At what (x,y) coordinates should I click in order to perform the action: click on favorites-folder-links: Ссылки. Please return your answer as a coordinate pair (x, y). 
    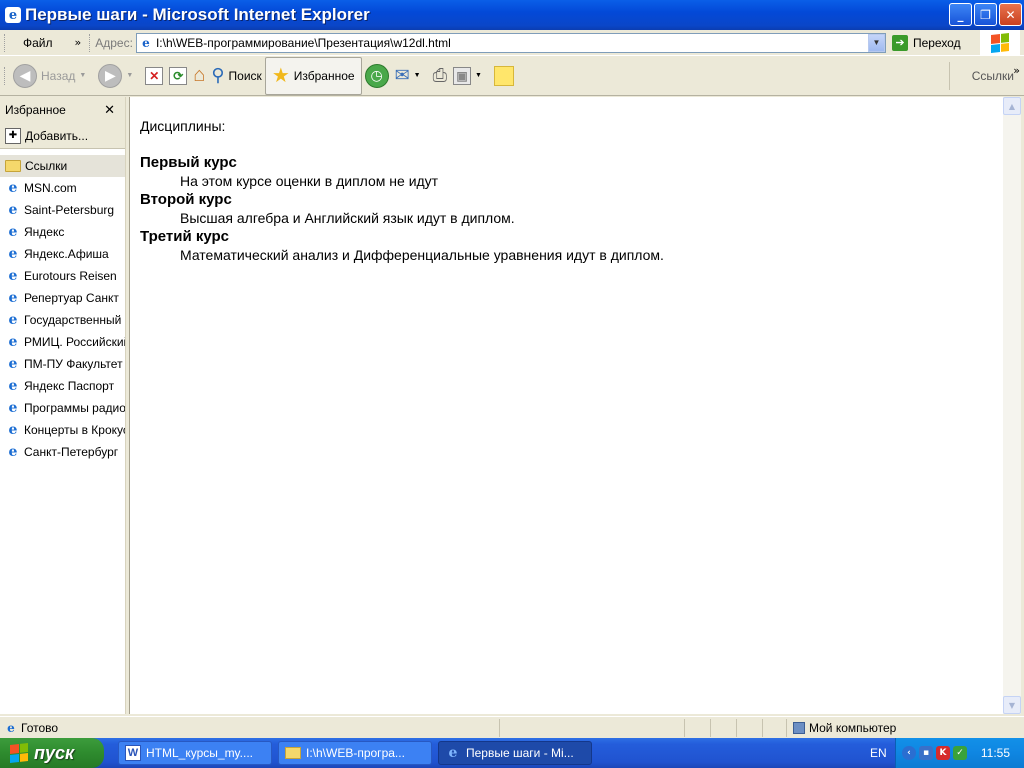
    Looking at the image, I should click on (62, 166).